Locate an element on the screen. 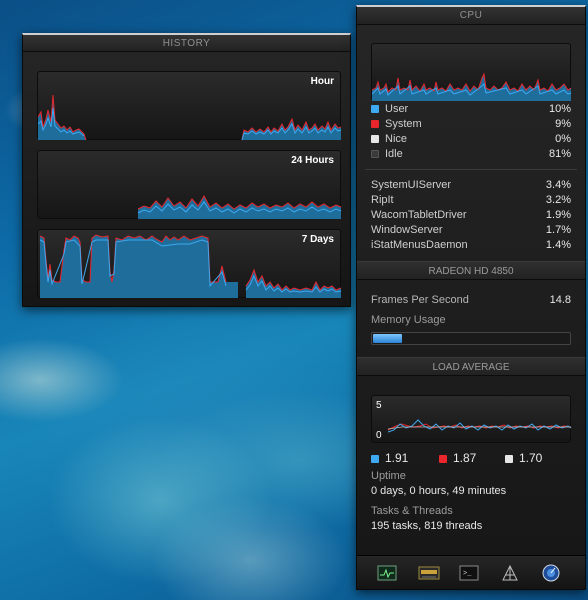 This screenshot has width=588, height=600. history-label-hour: Hour is located at coordinates (322, 81).